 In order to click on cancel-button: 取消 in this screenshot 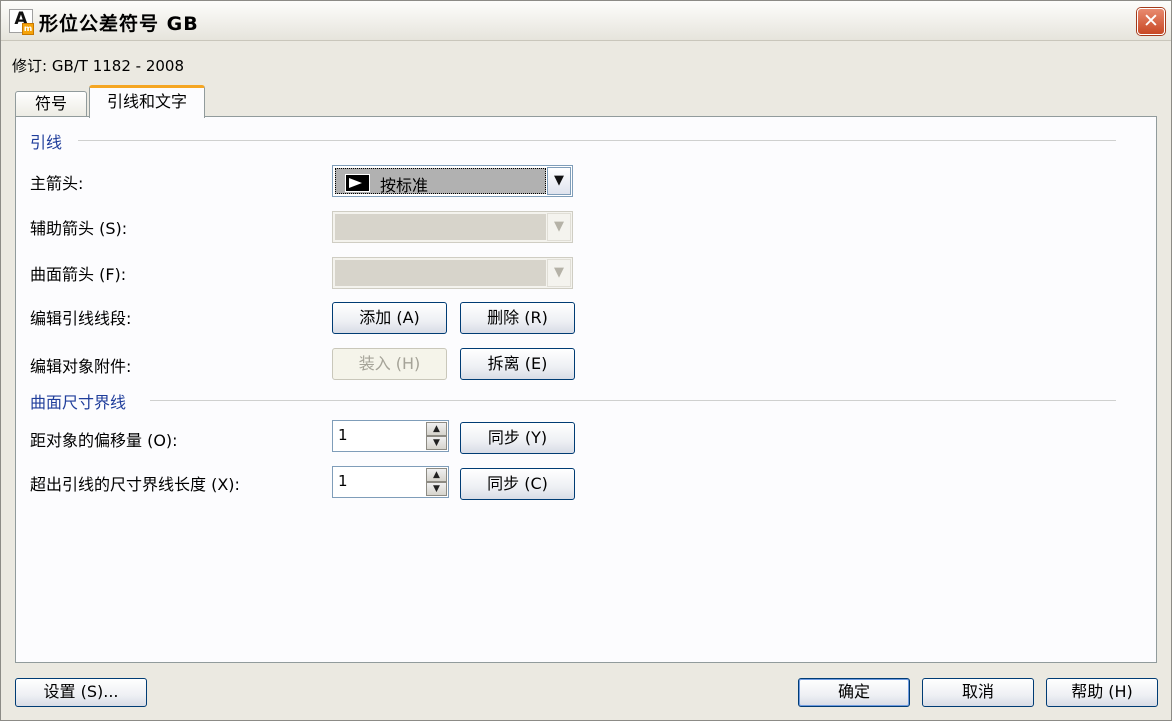, I will do `click(978, 692)`.